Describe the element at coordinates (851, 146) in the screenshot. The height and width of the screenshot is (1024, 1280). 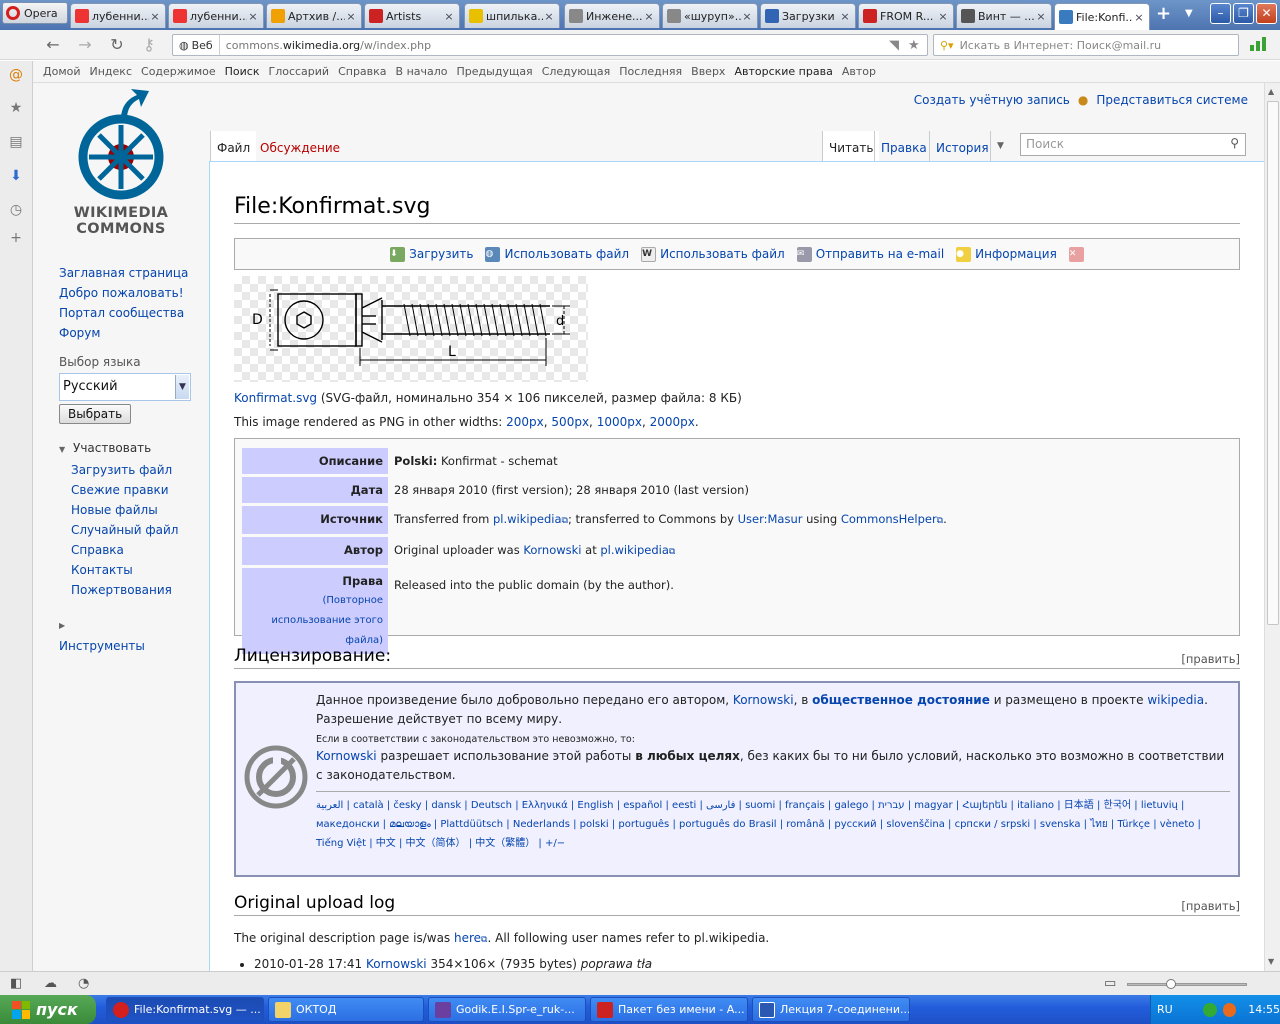
I see `tab-read: Читать` at that location.